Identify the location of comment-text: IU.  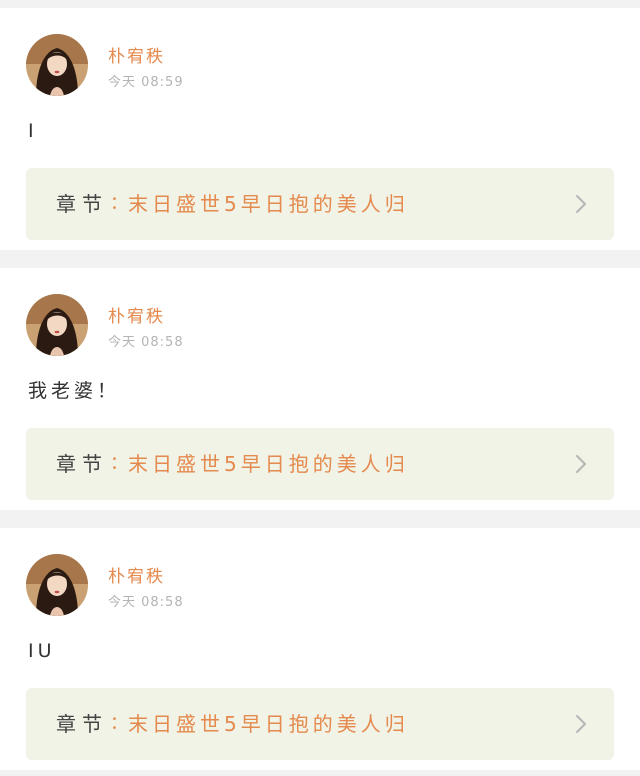
(42, 651).